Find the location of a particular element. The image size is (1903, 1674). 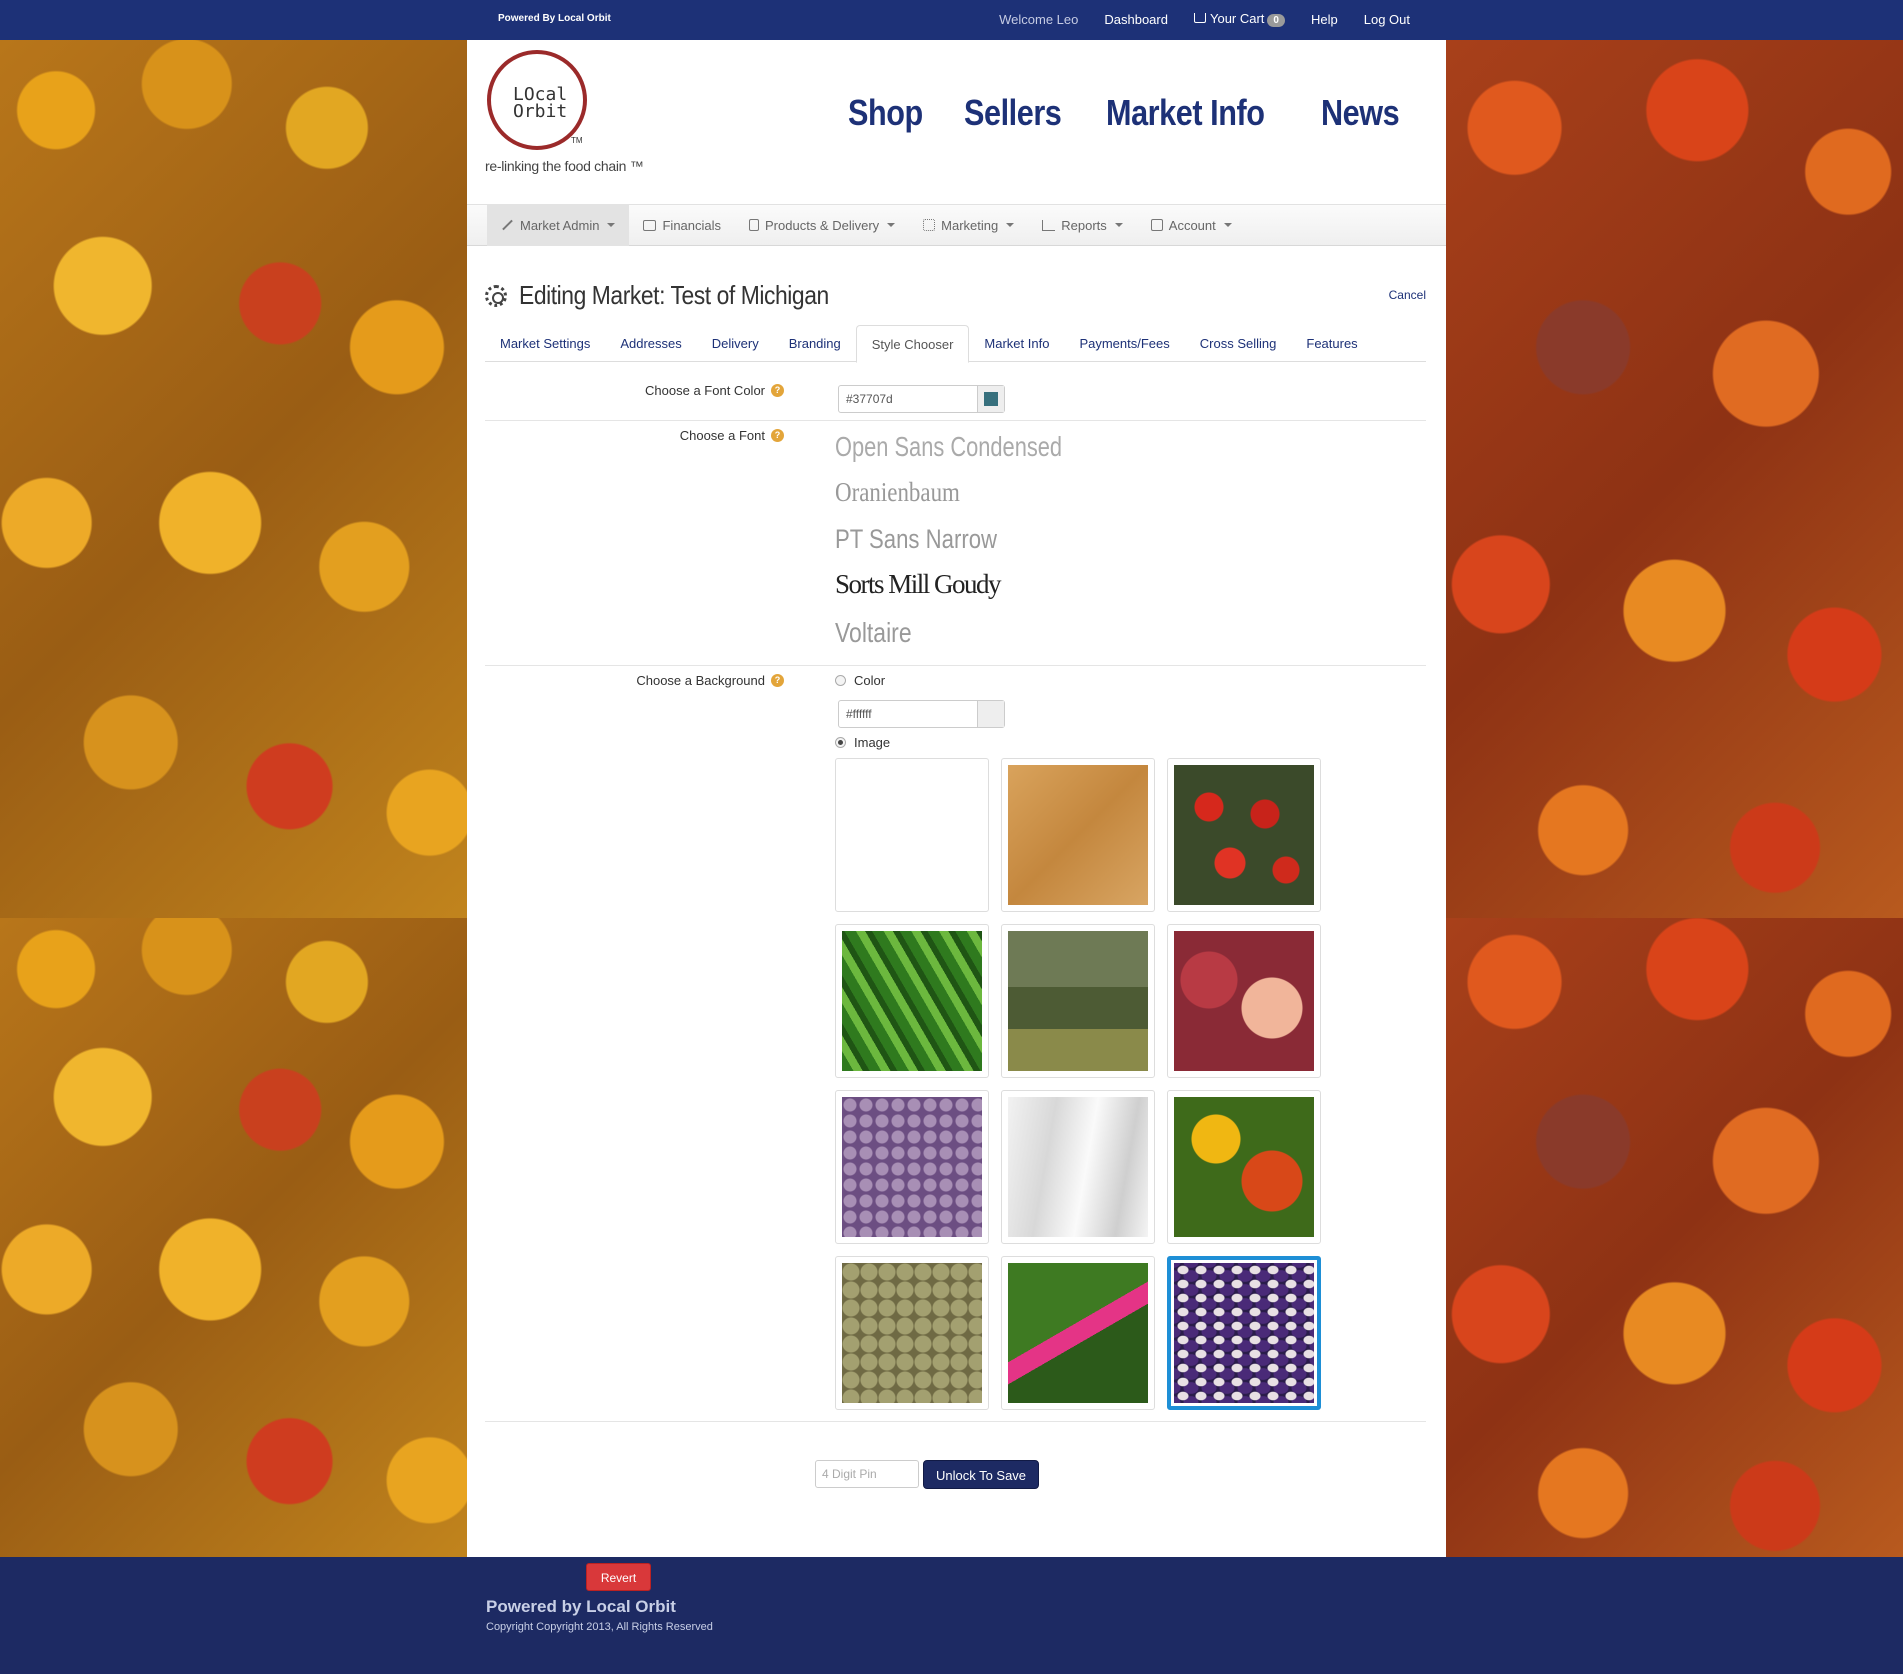

welcome-text: Welcome Leo is located at coordinates (1039, 19).